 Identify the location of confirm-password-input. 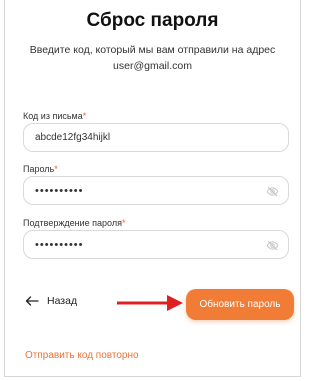
(145, 244).